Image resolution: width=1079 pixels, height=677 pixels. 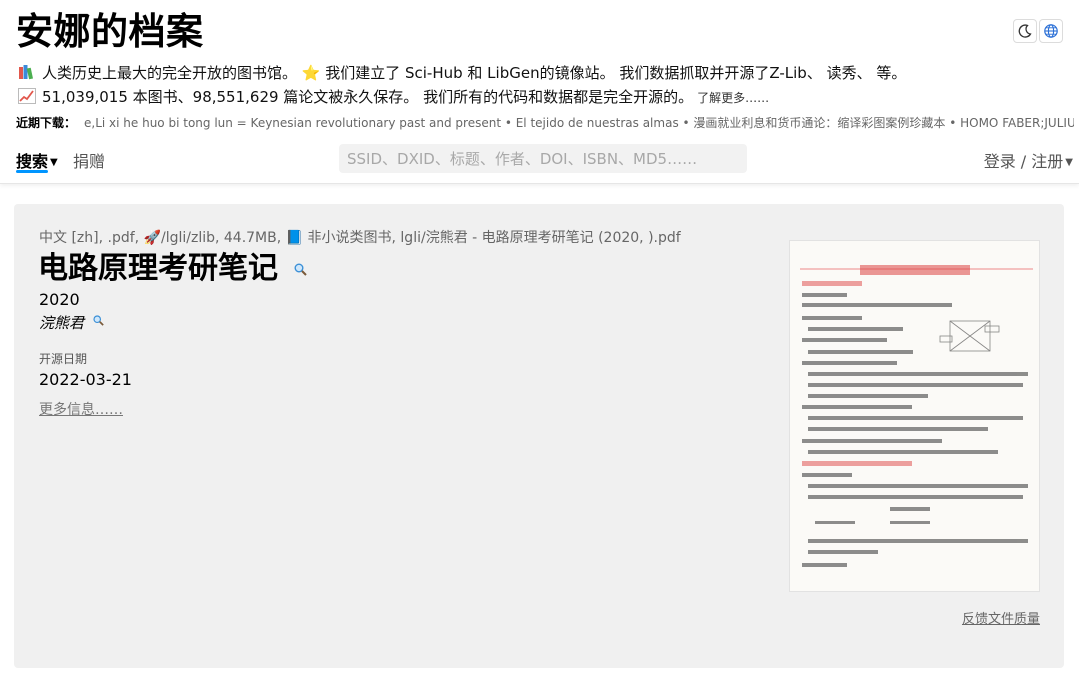 I want to click on recent-downloads-label: 近期下载：, so click(x=46, y=123).